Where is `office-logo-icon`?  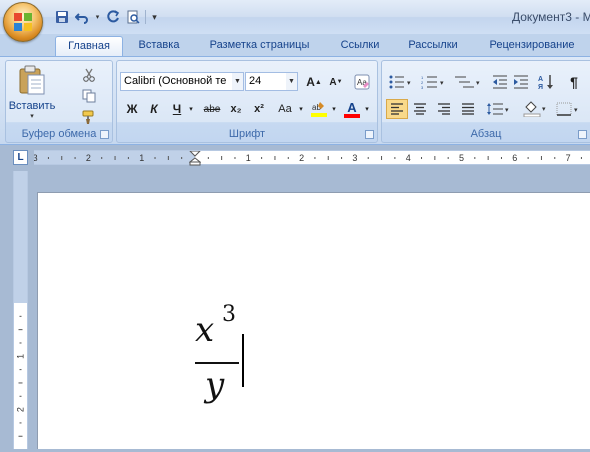 office-logo-icon is located at coordinates (23, 22).